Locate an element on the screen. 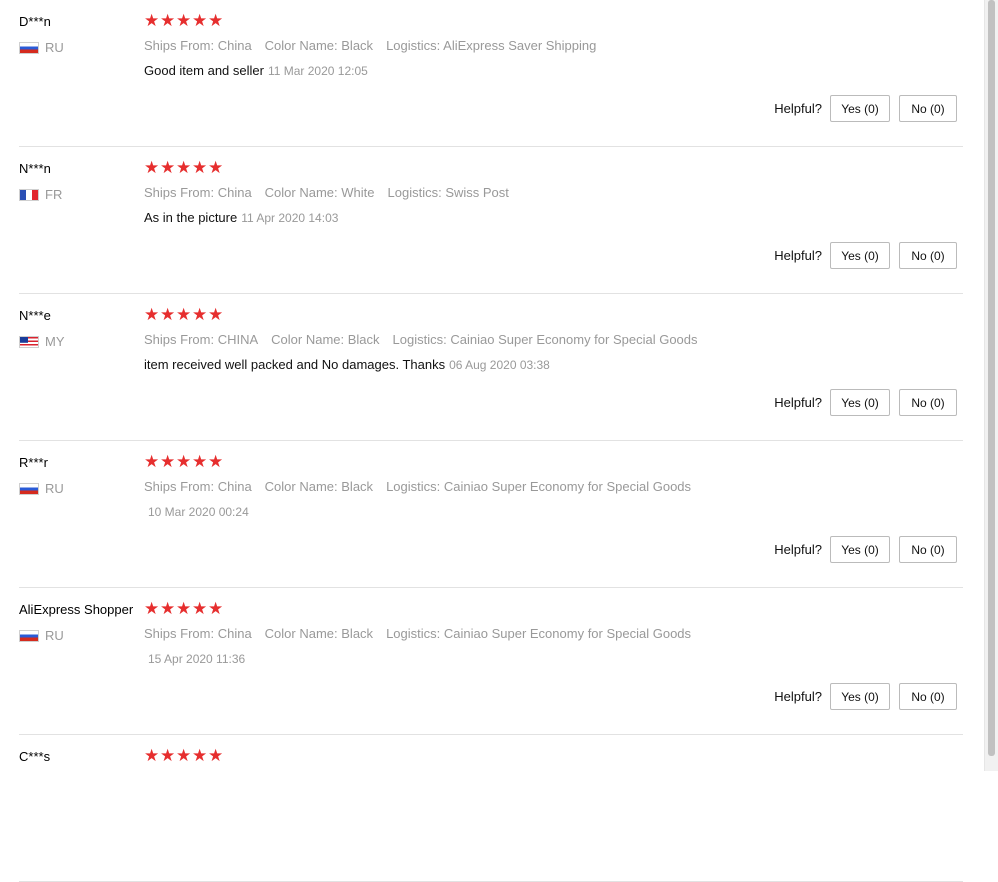 The width and height of the screenshot is (998, 882). review-content: Good item and seller 11 Mar 2020 12:05 is located at coordinates (256, 70).